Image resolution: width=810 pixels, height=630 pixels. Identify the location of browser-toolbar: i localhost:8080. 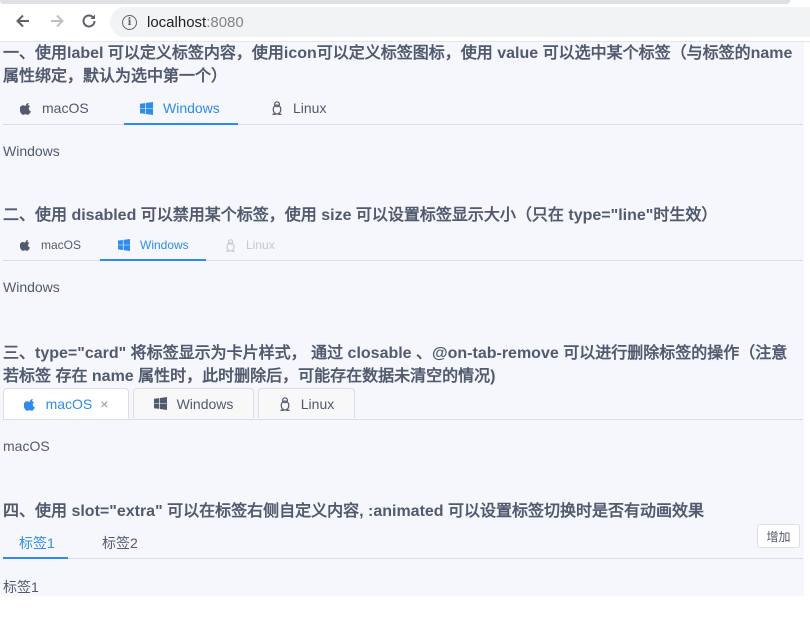
(405, 21).